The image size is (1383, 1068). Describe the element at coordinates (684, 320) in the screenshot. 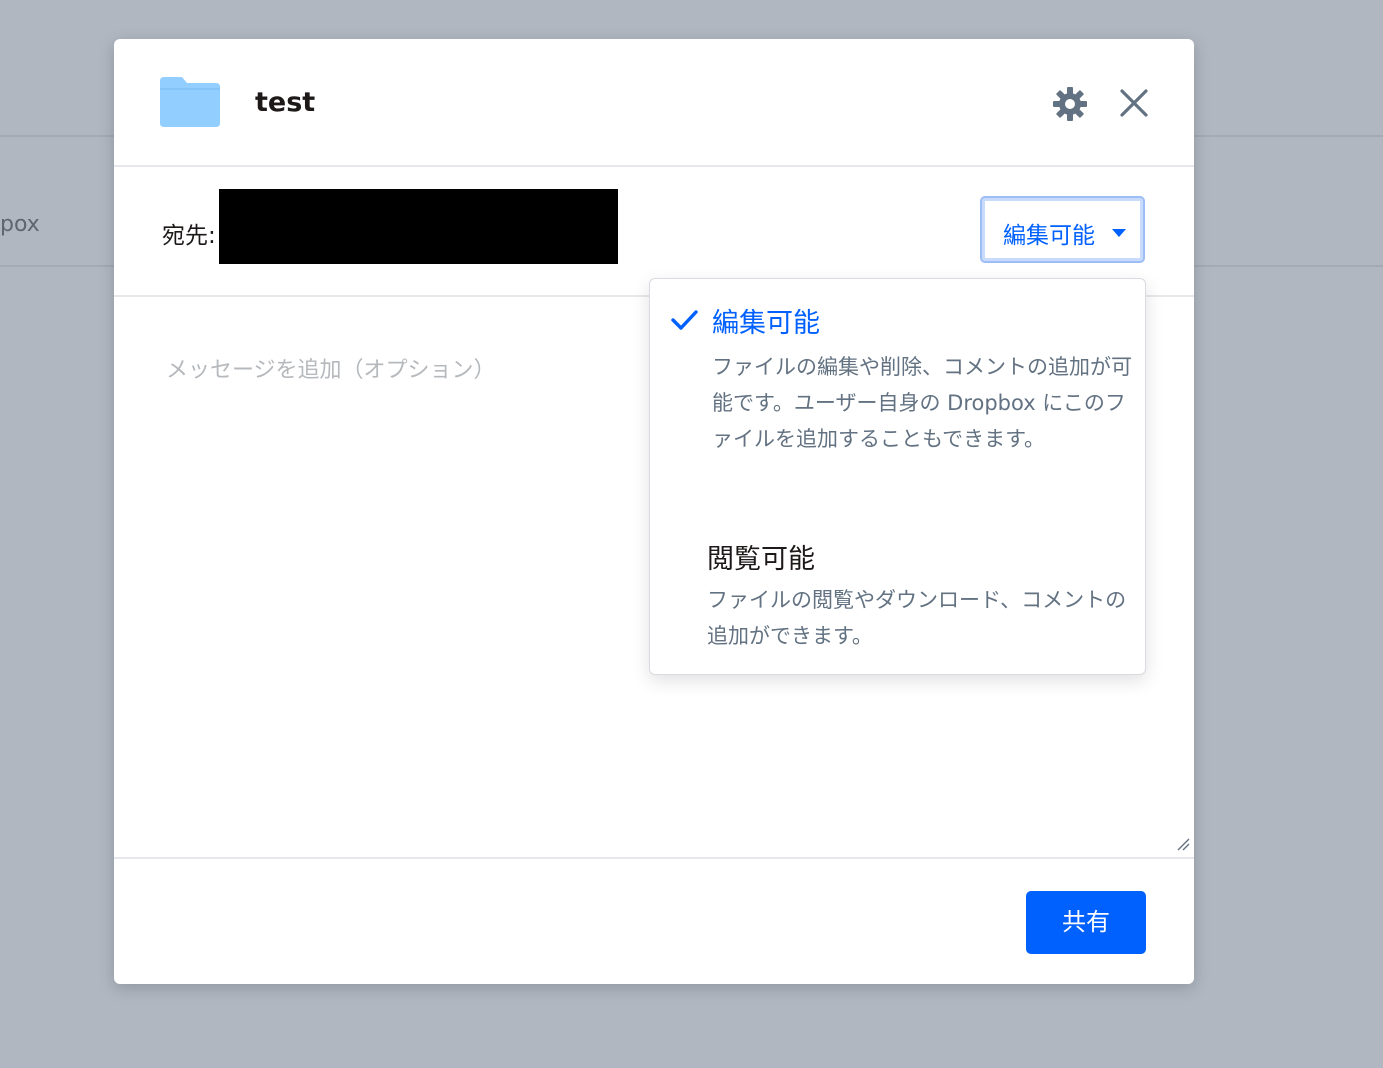

I see `check-icon` at that location.